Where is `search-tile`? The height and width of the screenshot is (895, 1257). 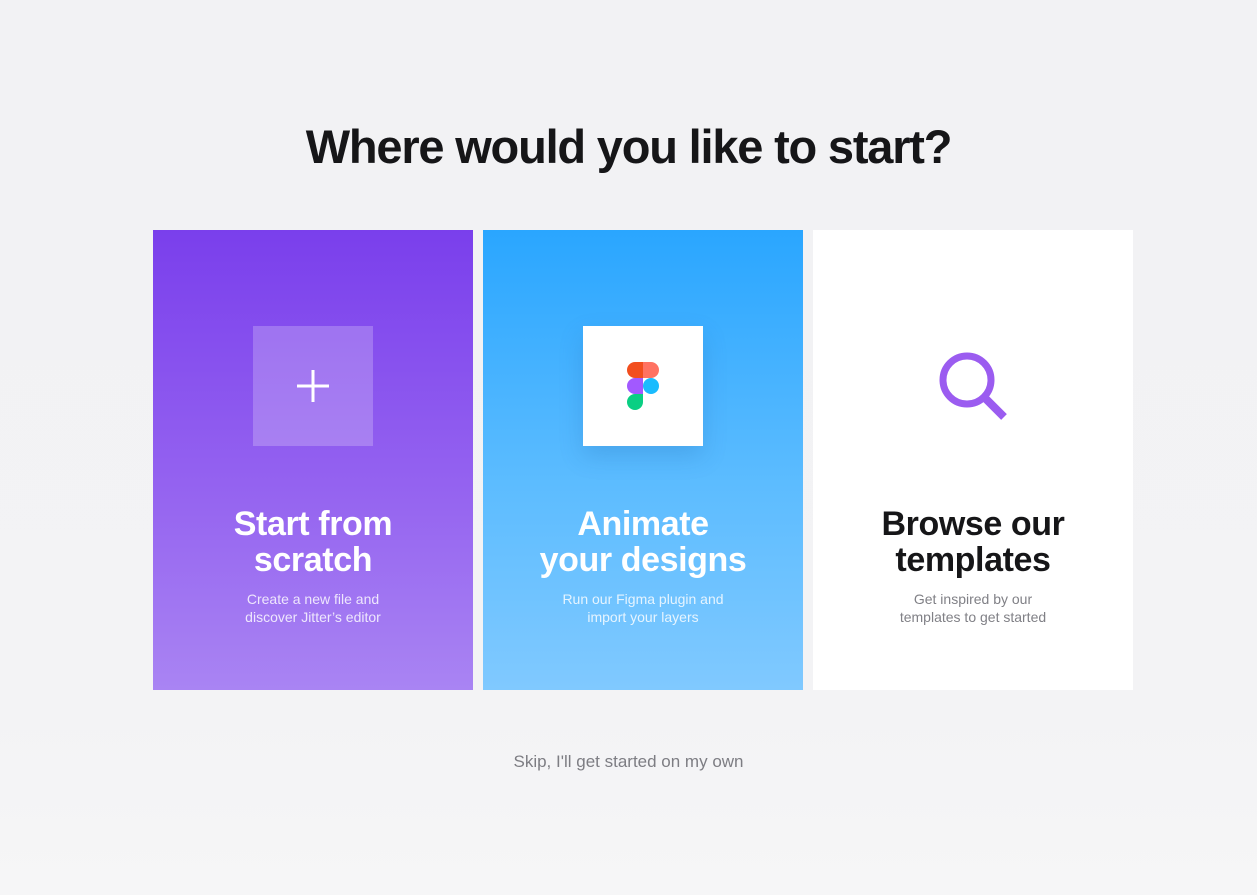 search-tile is located at coordinates (973, 386).